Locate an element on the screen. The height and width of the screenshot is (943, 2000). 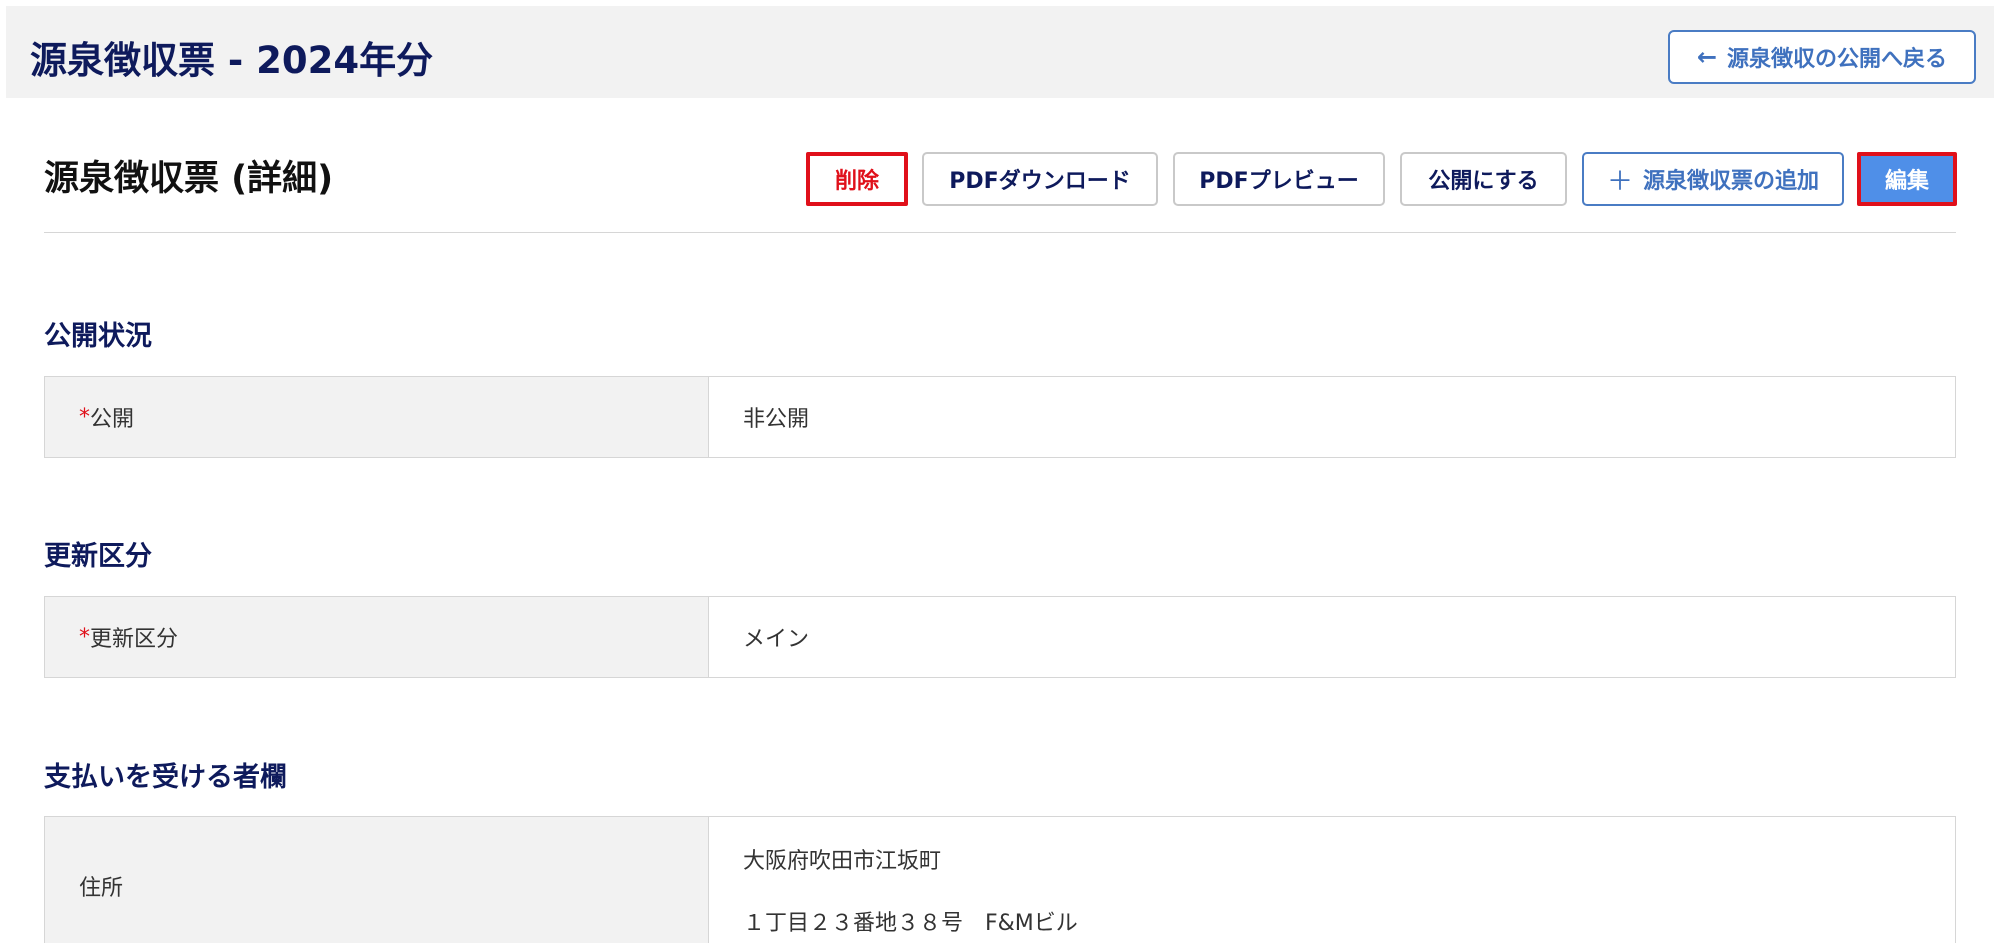
pdf-download-button: PDFダウンロード is located at coordinates (1040, 179).